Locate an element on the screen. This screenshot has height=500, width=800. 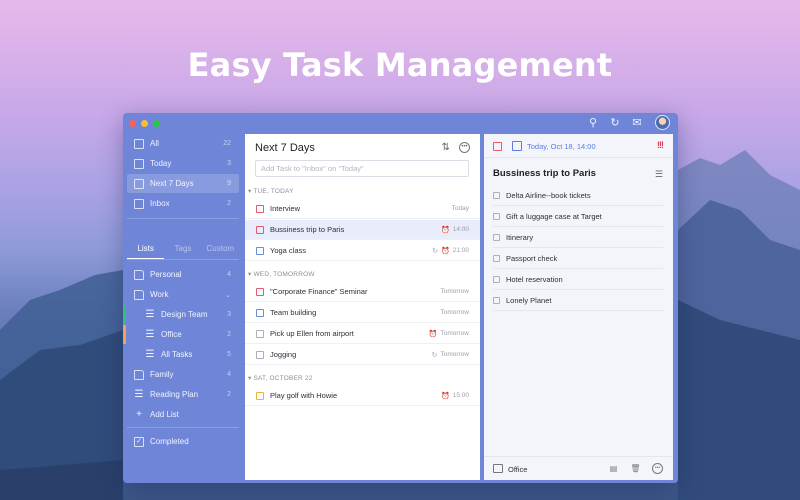
task-row: Play golf with Howie ⏰ 15:00 is located at coordinates (362, 396).